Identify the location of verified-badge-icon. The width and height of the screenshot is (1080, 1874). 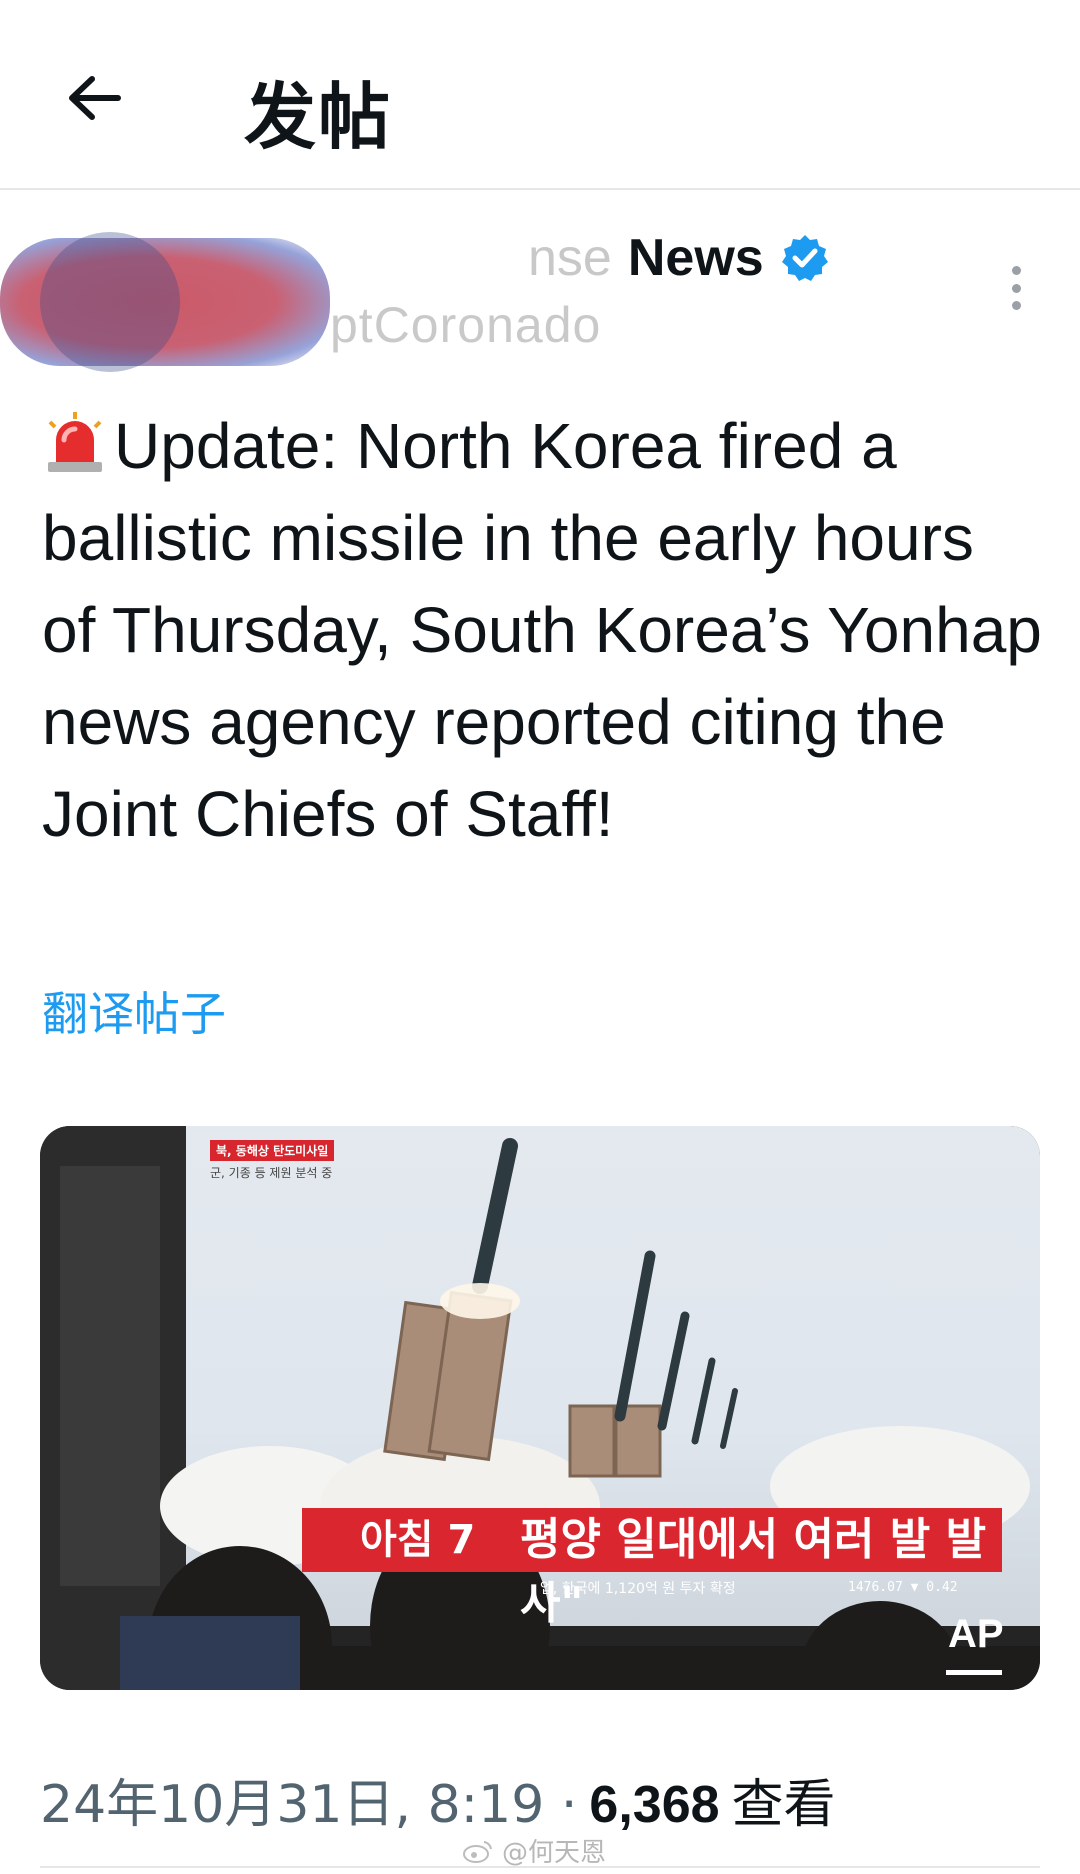
(804, 258).